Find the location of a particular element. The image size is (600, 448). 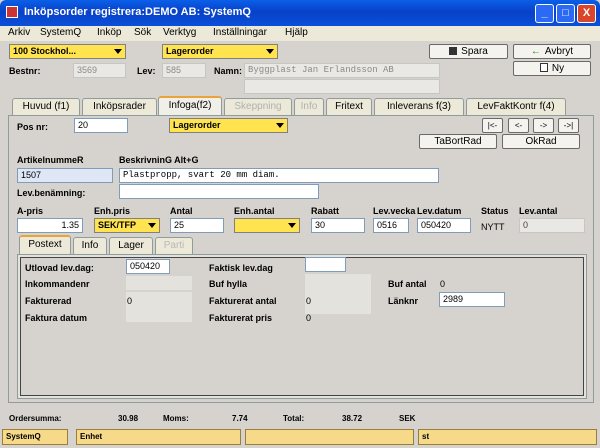

fakturerad-label: Fakturerad is located at coordinates (48, 301).